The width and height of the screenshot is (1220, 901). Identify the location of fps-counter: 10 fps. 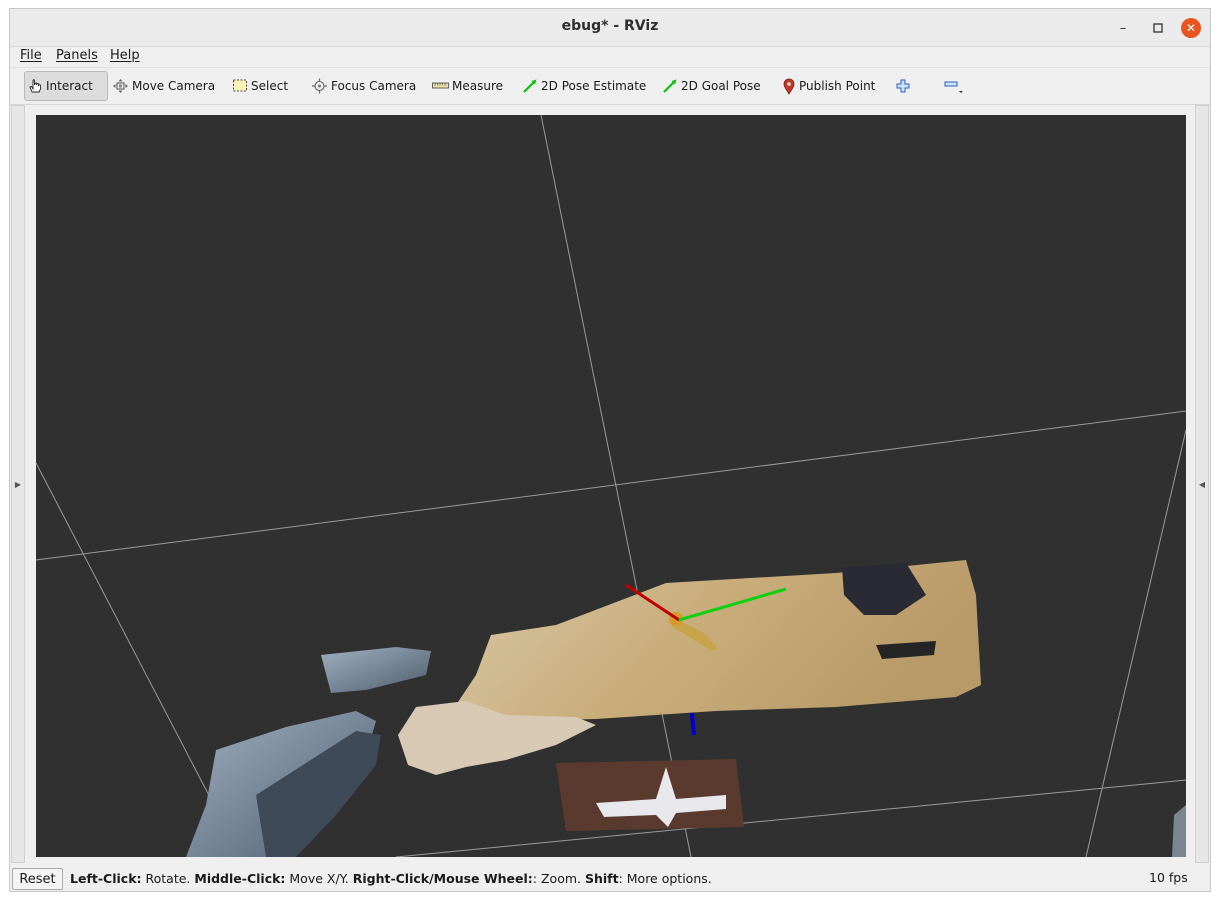
(1168, 877).